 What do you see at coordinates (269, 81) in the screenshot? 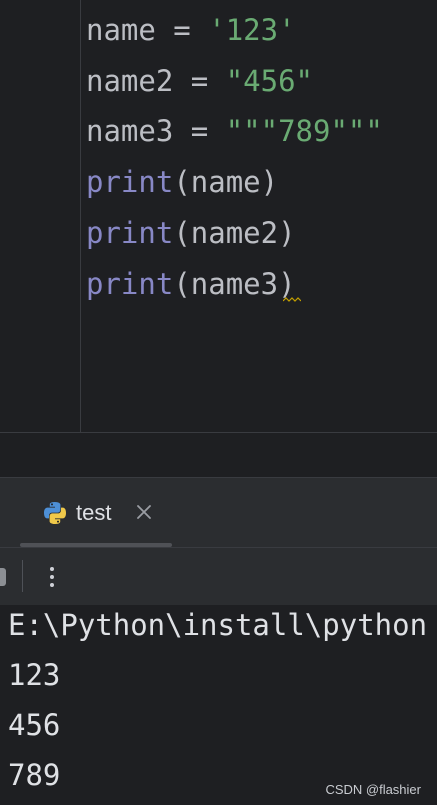
I see `string-literal: "456"` at bounding box center [269, 81].